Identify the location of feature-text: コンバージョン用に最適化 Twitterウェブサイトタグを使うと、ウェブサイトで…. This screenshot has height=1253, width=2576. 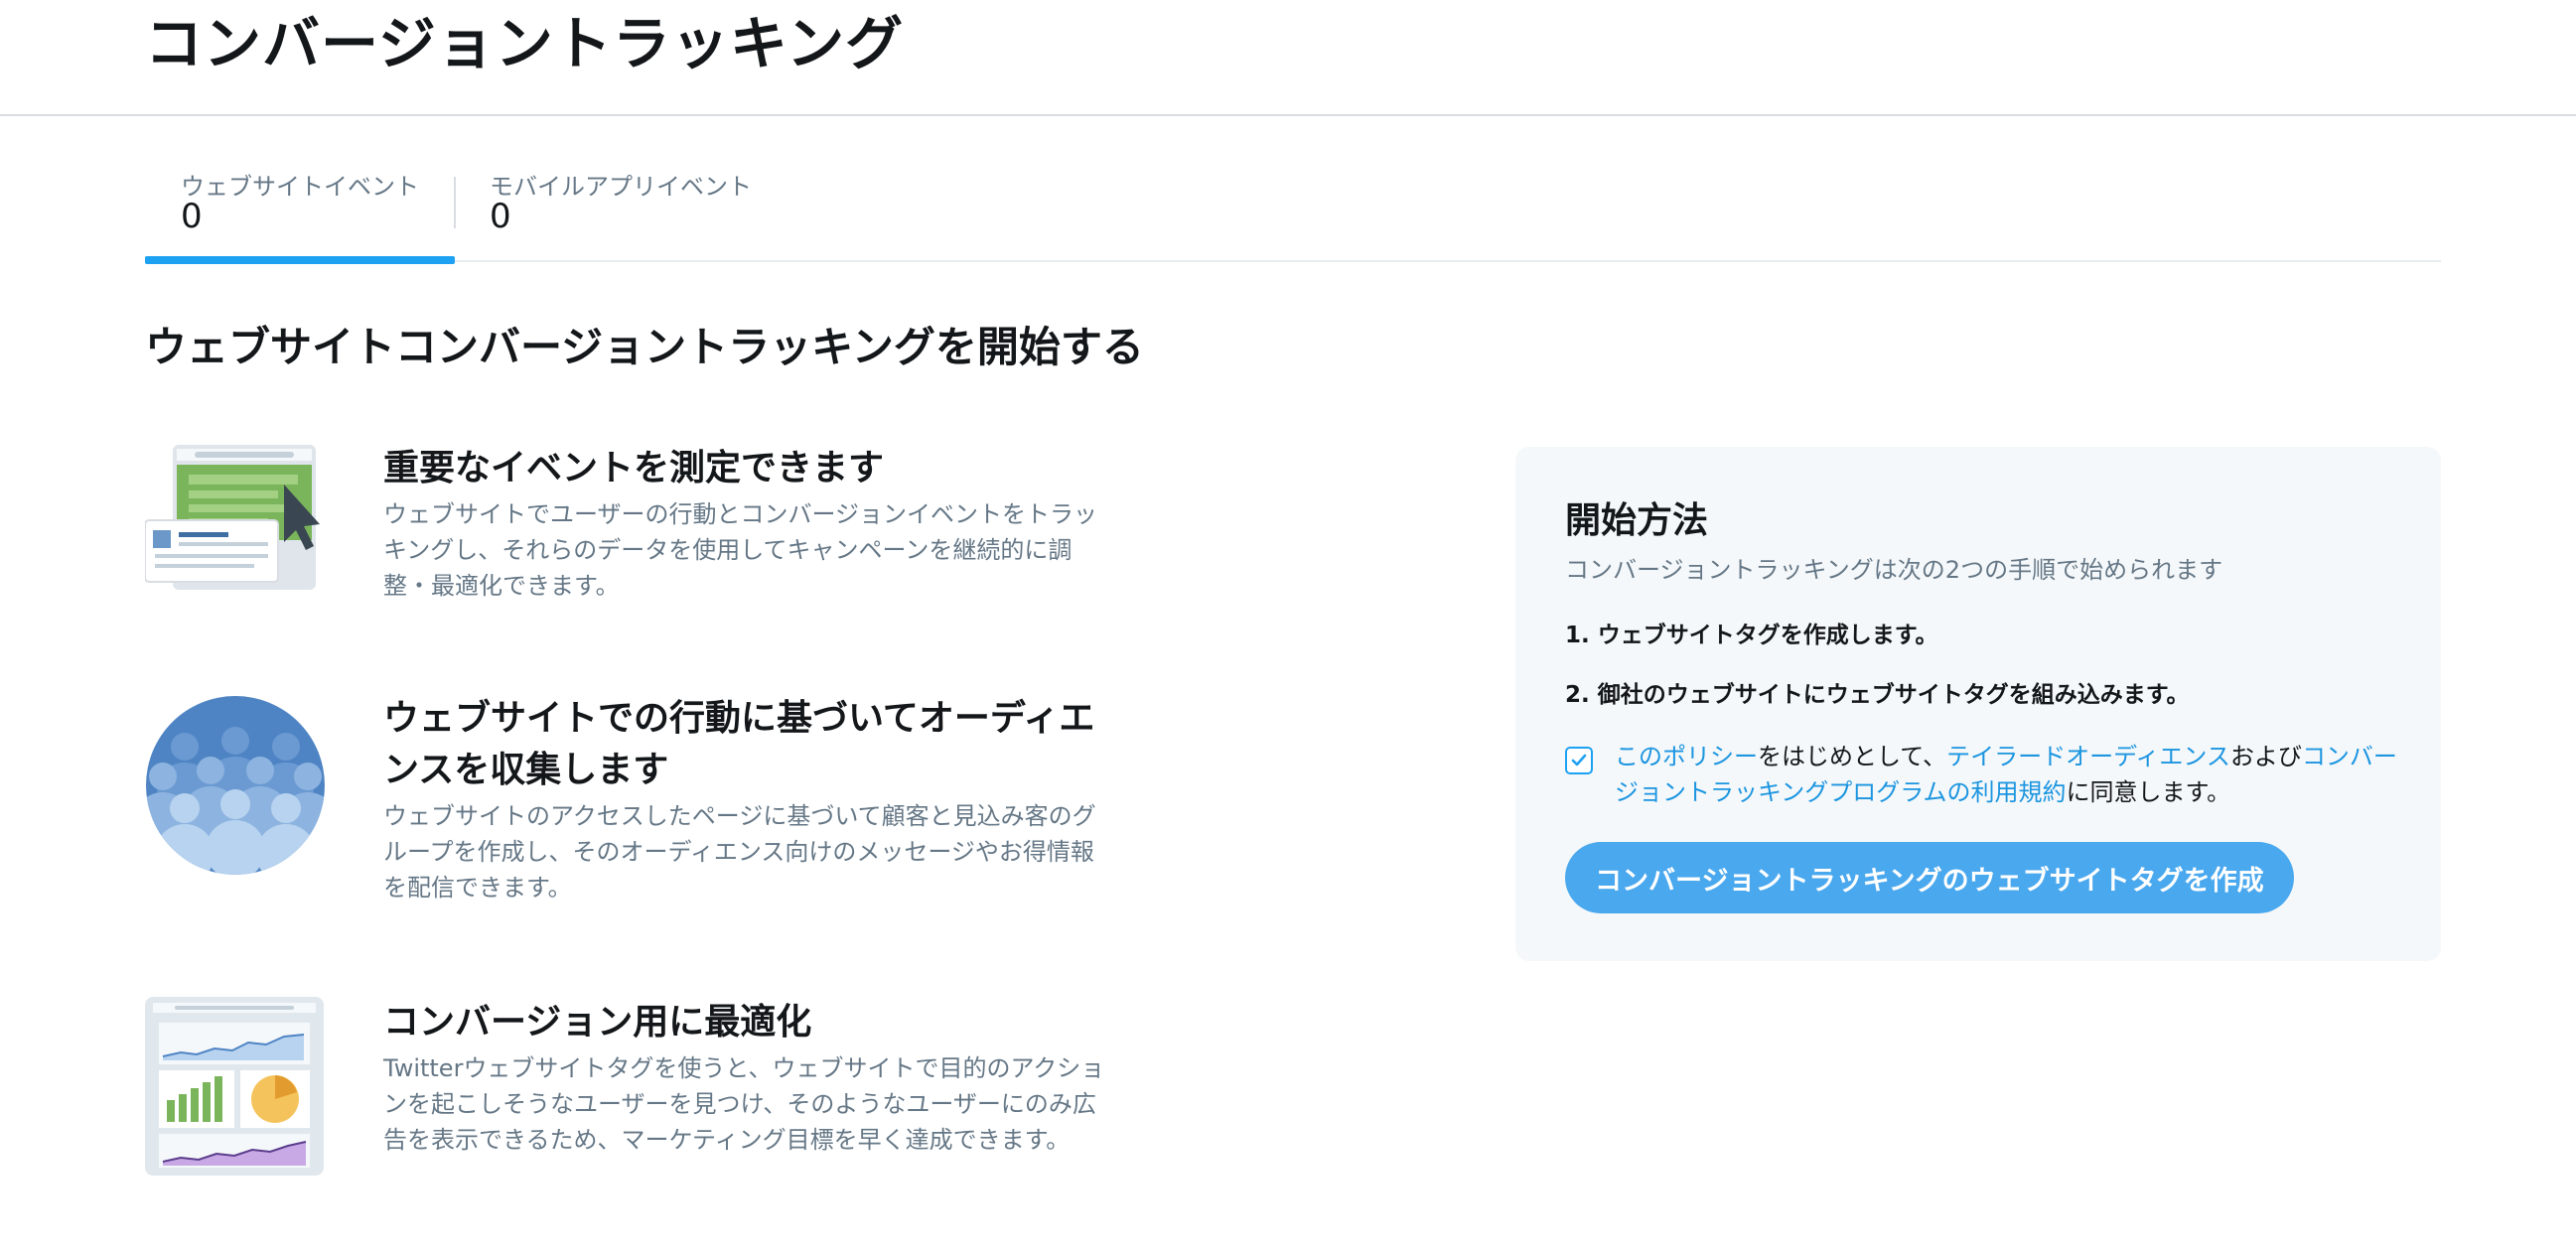
(771, 1078).